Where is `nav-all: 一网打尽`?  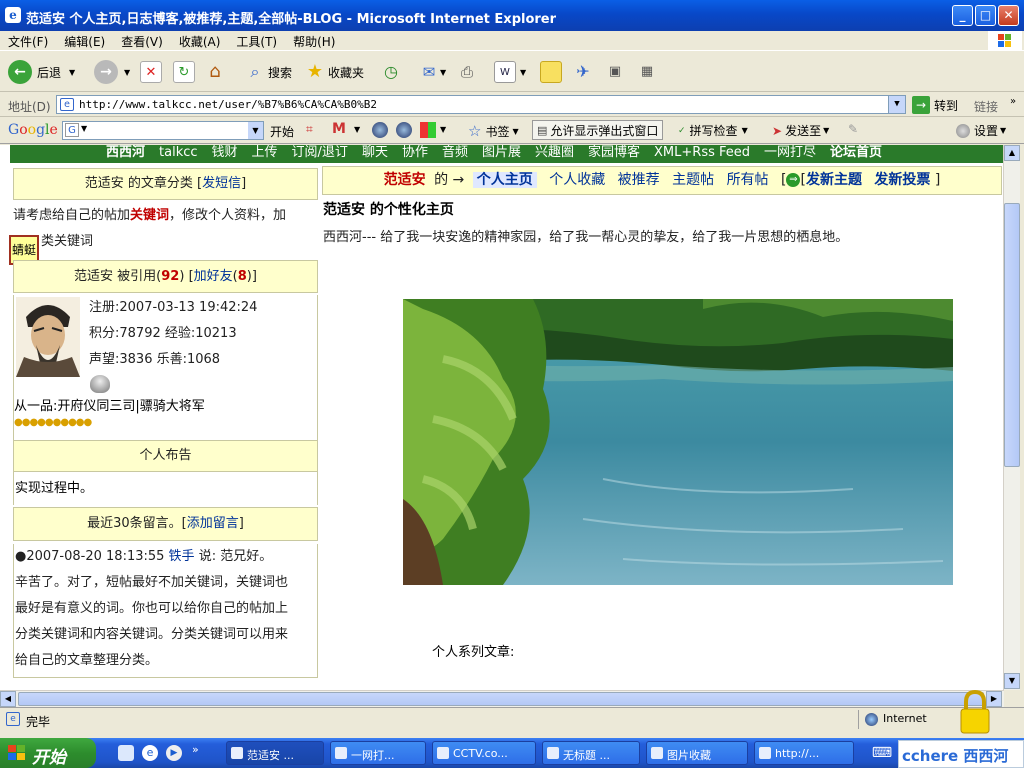
nav-all: 一网打尽 is located at coordinates (790, 152).